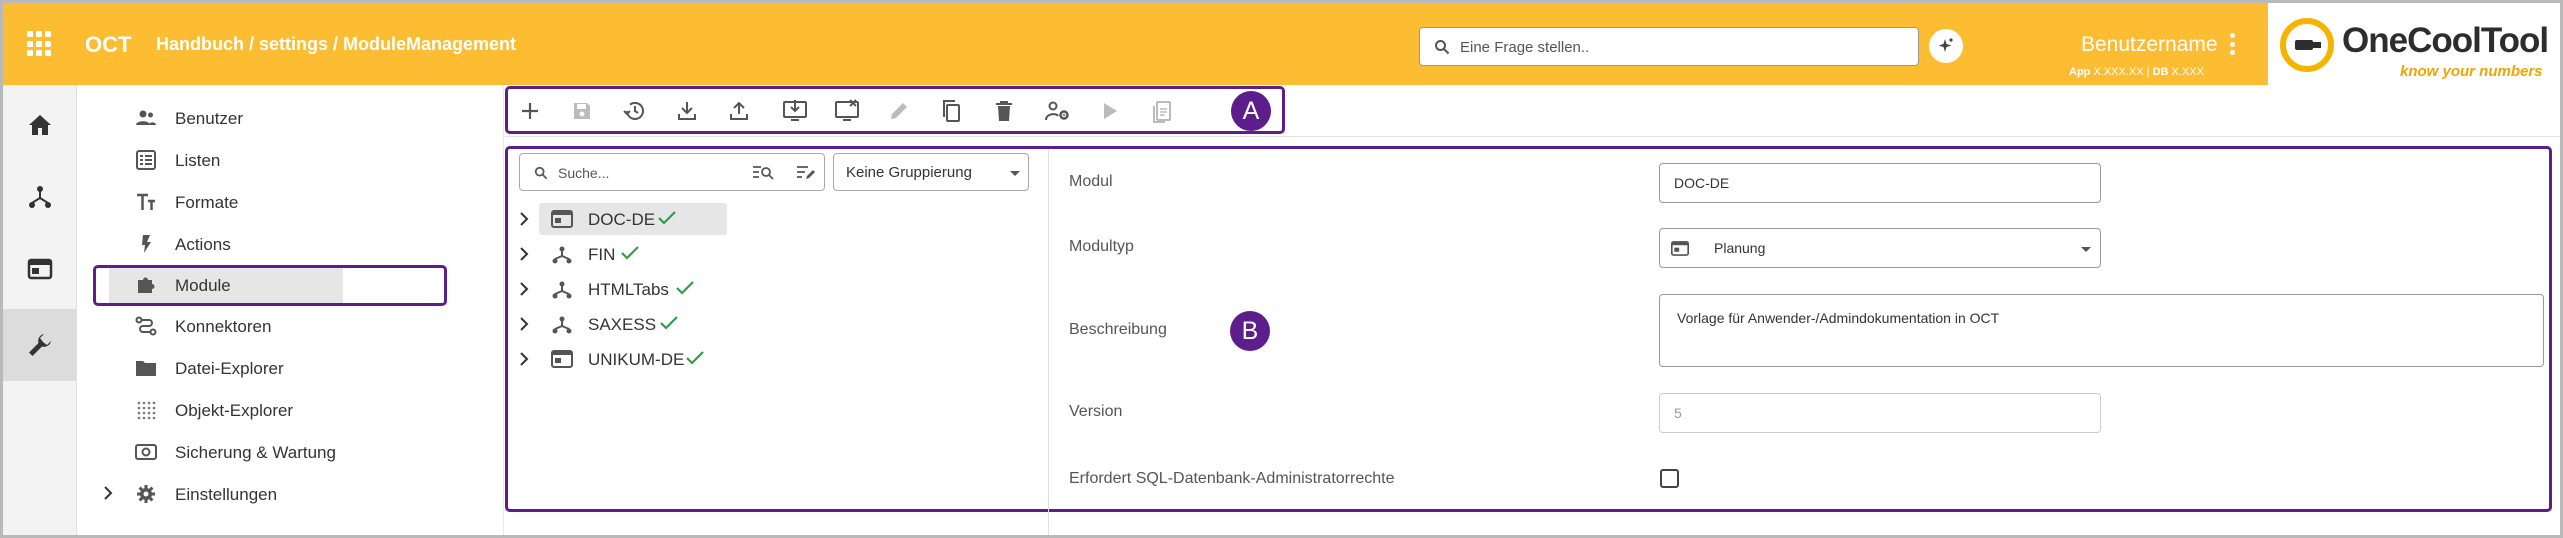  I want to click on rail-hierarchy, so click(39, 197).